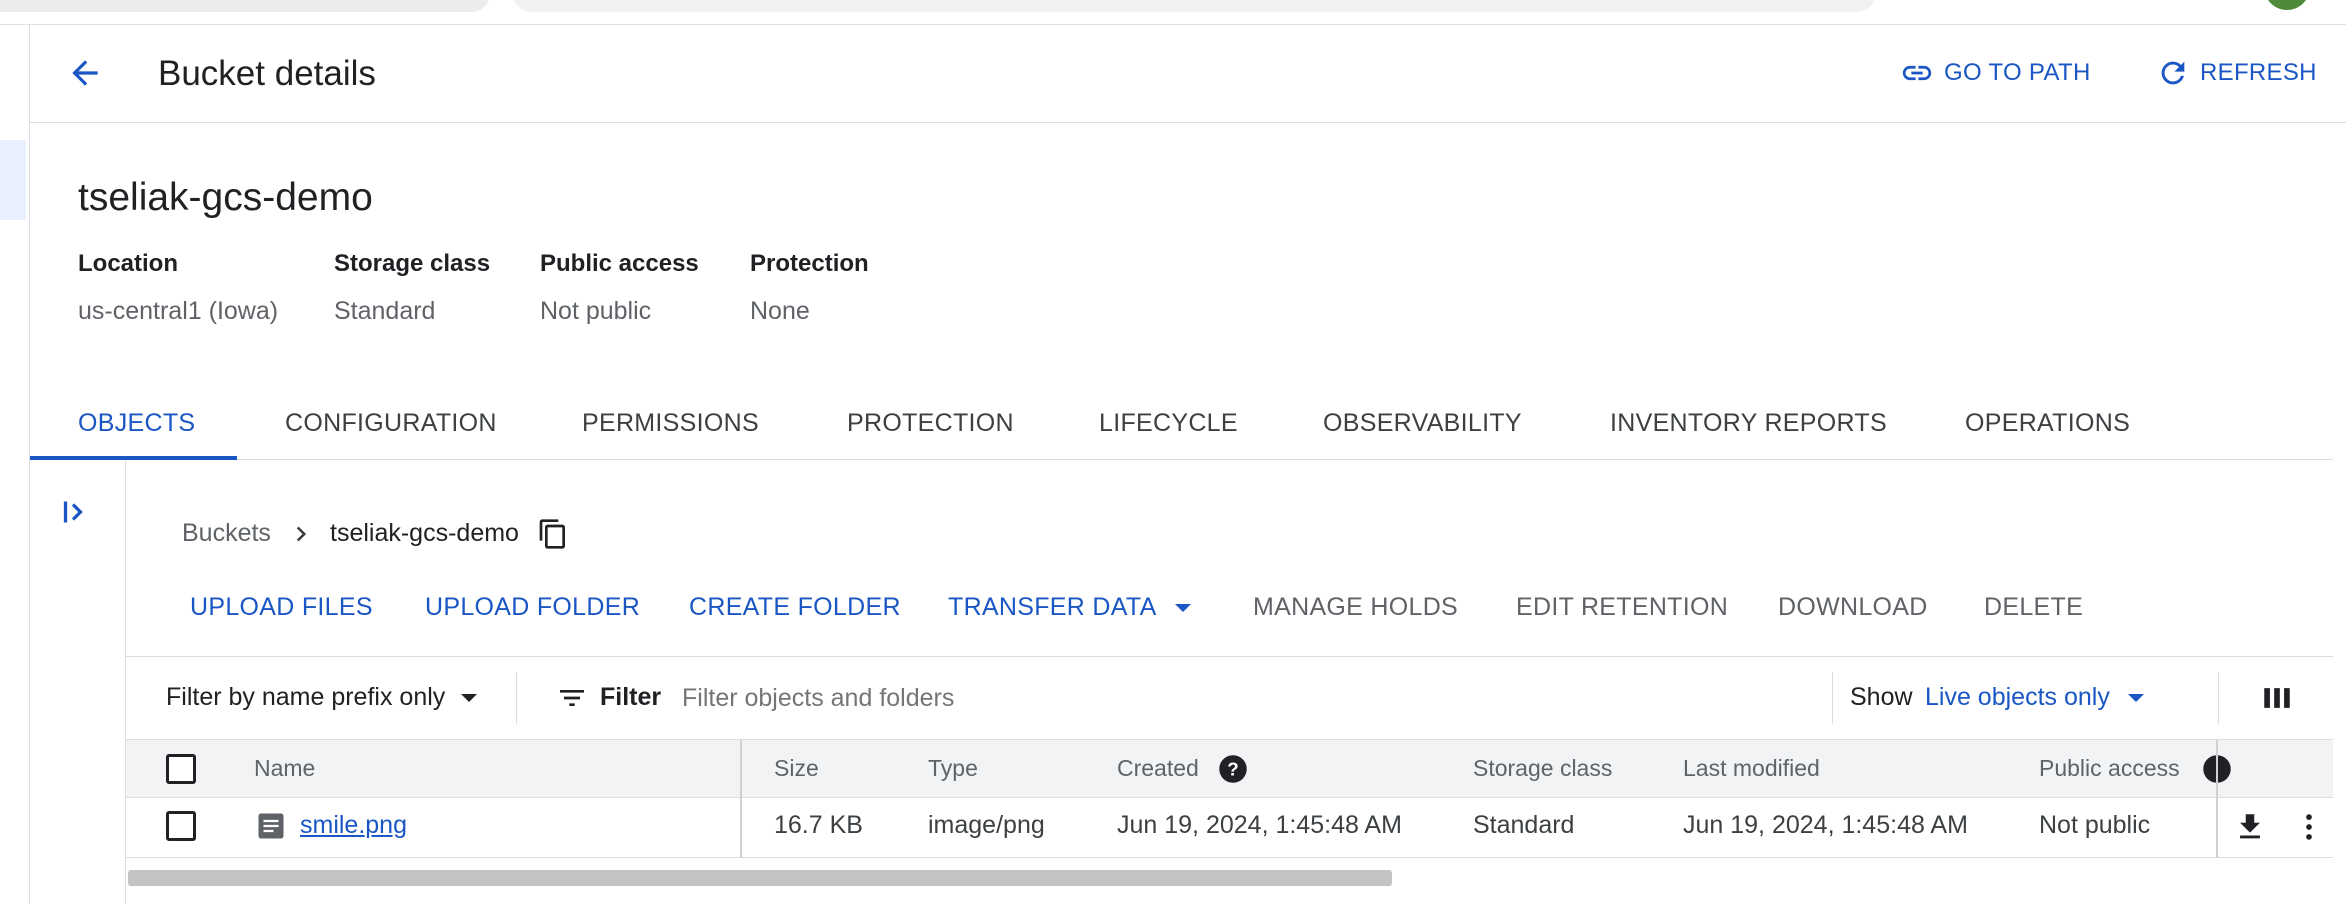 The image size is (2346, 904). Describe the element at coordinates (572, 698) in the screenshot. I see `filter-icon` at that location.